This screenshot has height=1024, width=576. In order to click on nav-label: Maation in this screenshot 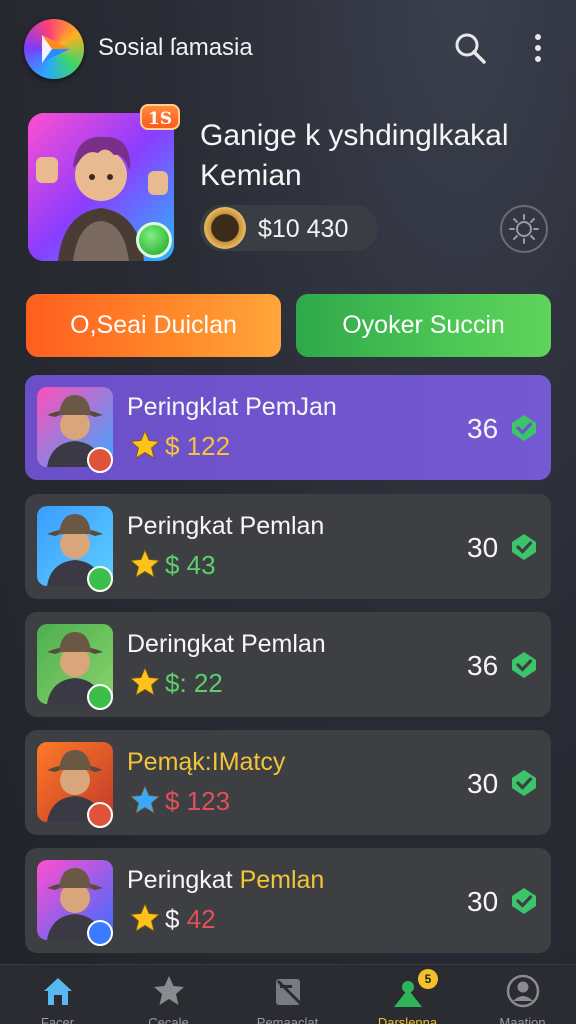, I will do `click(522, 1019)`.